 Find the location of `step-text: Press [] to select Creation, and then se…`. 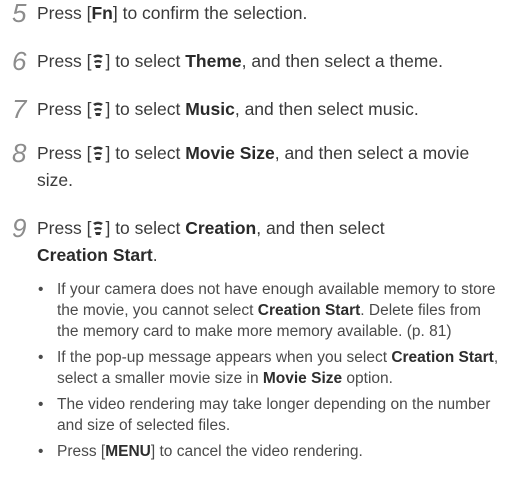

step-text: Press [] to select Creation, and then se… is located at coordinates (211, 241).